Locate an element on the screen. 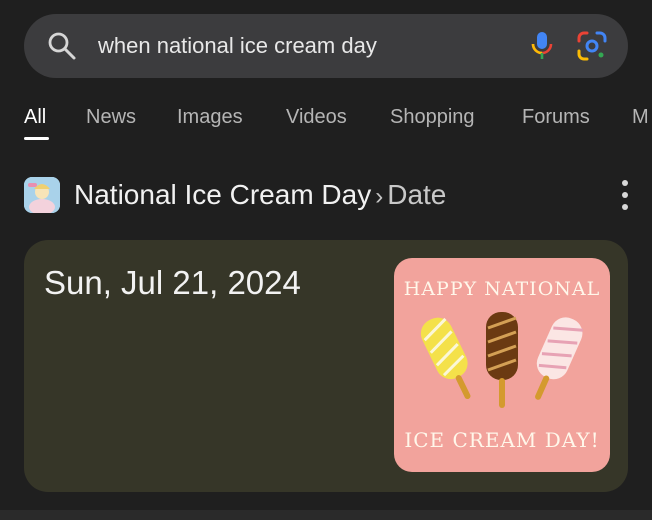 This screenshot has width=652, height=520. google-lens-icon is located at coordinates (592, 48).